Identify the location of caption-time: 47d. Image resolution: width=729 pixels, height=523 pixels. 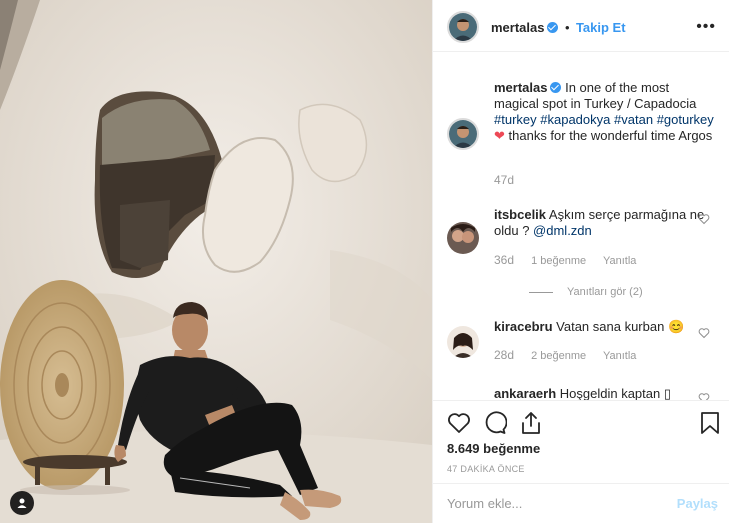
(504, 180).